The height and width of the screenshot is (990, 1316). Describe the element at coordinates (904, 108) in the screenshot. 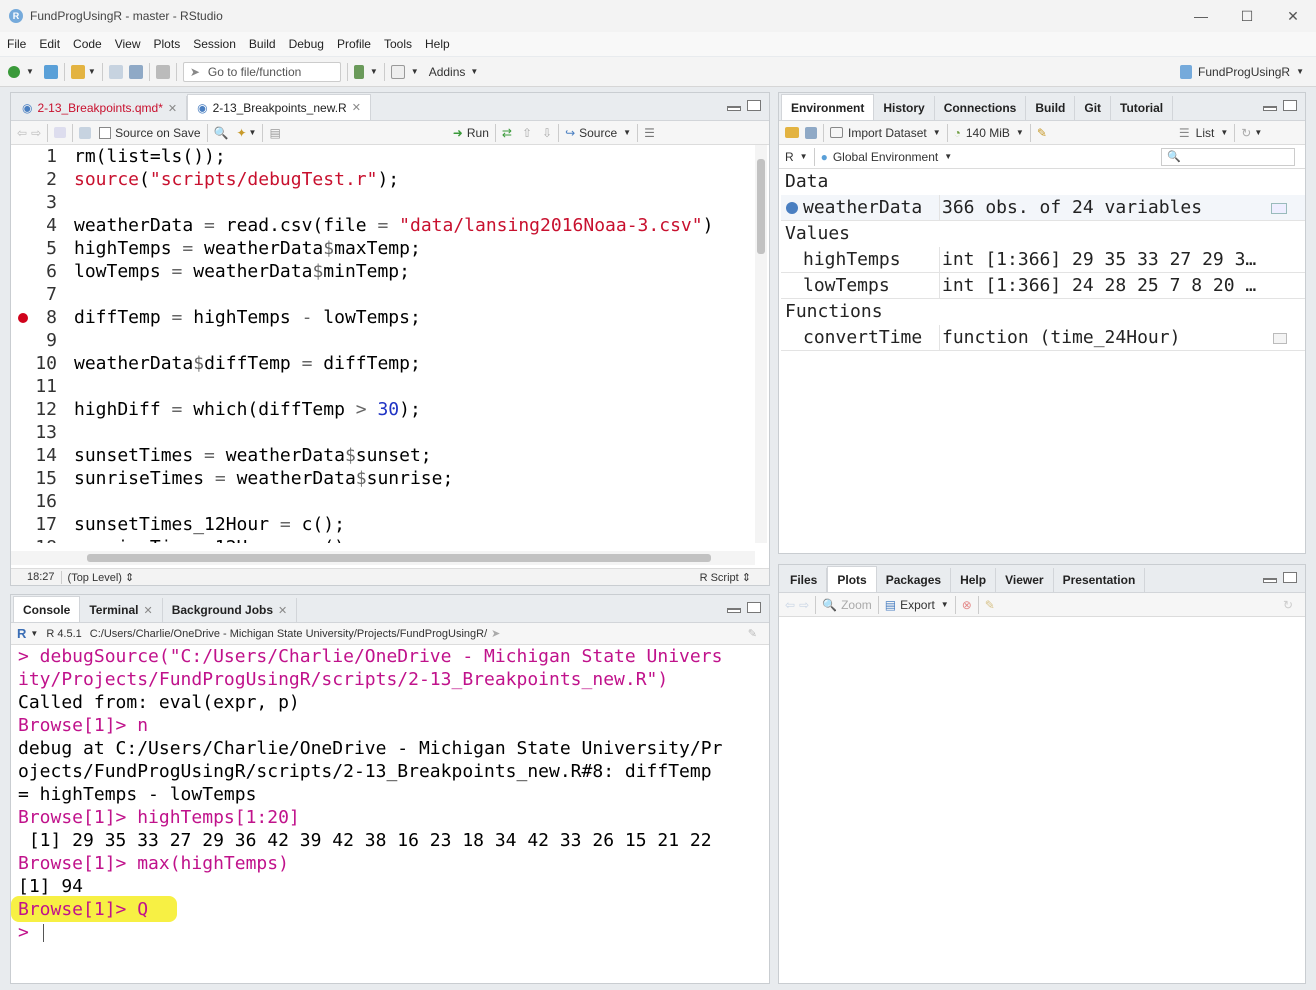

I see `tab-history: History` at that location.